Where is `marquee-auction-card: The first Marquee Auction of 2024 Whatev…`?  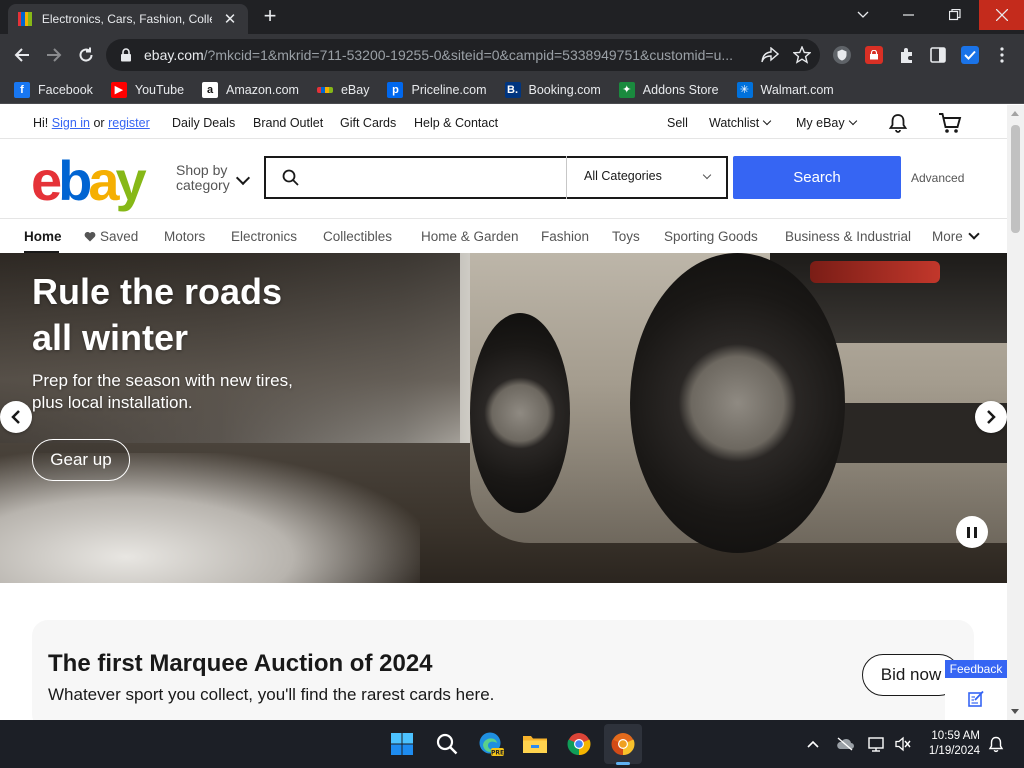
marquee-auction-card: The first Marquee Auction of 2024 Whatev… is located at coordinates (503, 670).